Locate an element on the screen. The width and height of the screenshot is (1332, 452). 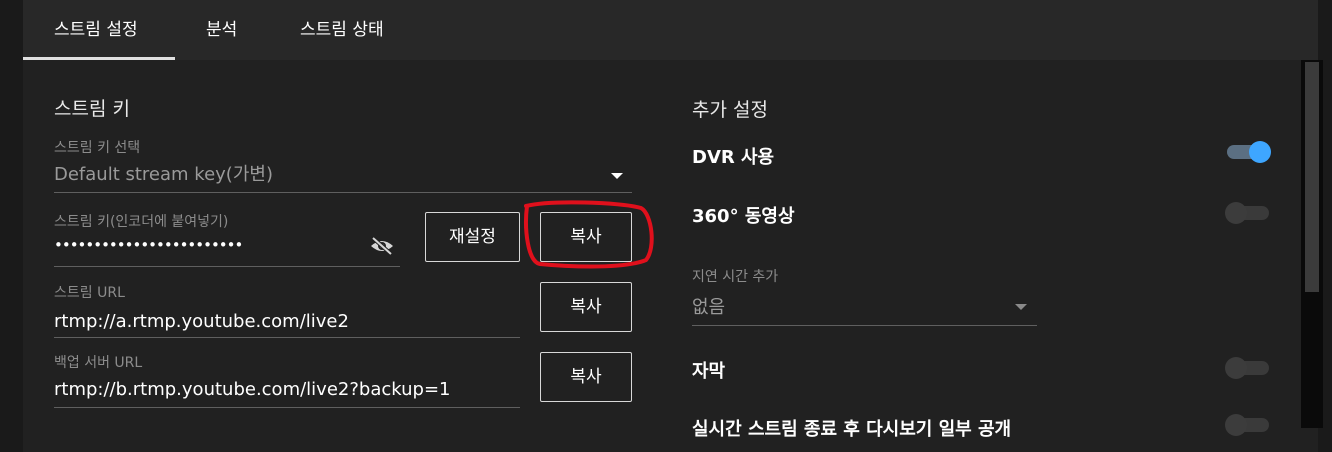
stream-key-underline is located at coordinates (227, 266).